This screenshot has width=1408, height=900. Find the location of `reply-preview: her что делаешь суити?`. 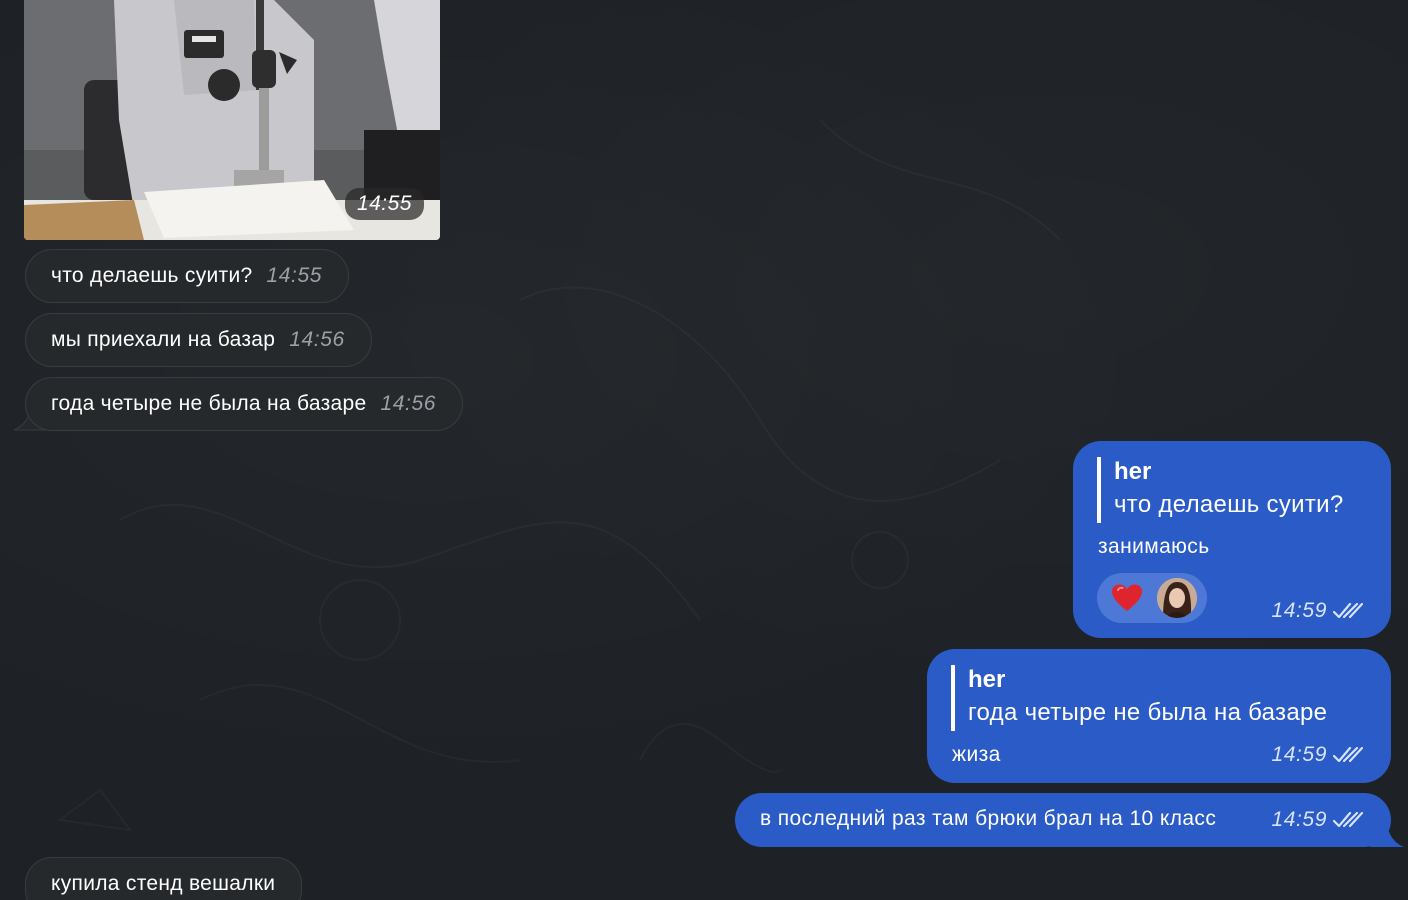

reply-preview: her что делаешь суити? is located at coordinates (1220, 490).